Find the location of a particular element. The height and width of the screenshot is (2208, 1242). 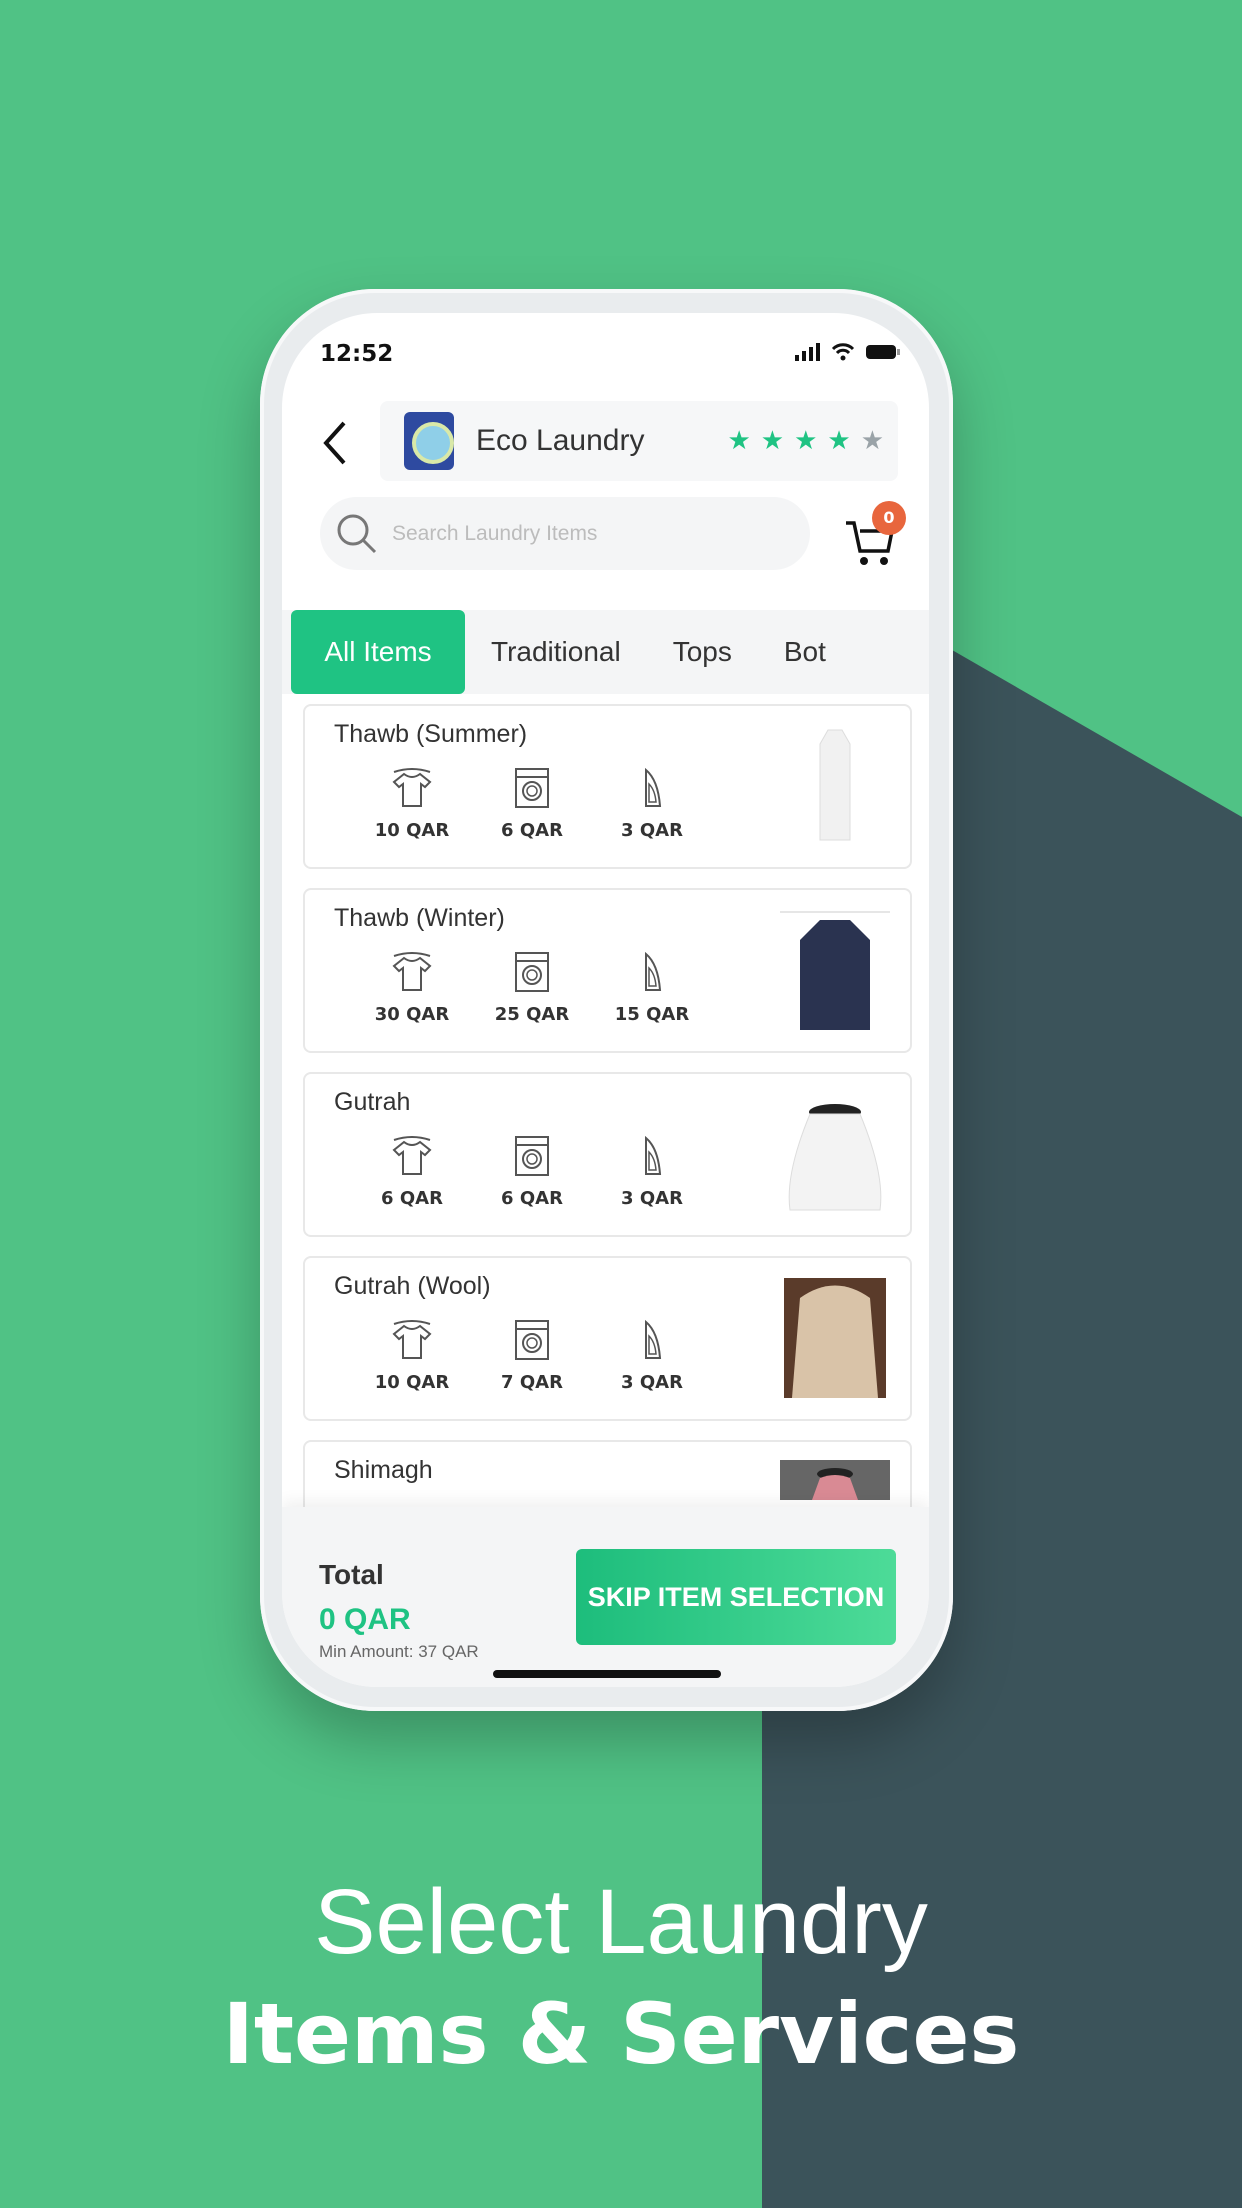

service-option: 30 QAR is located at coordinates (412, 987).